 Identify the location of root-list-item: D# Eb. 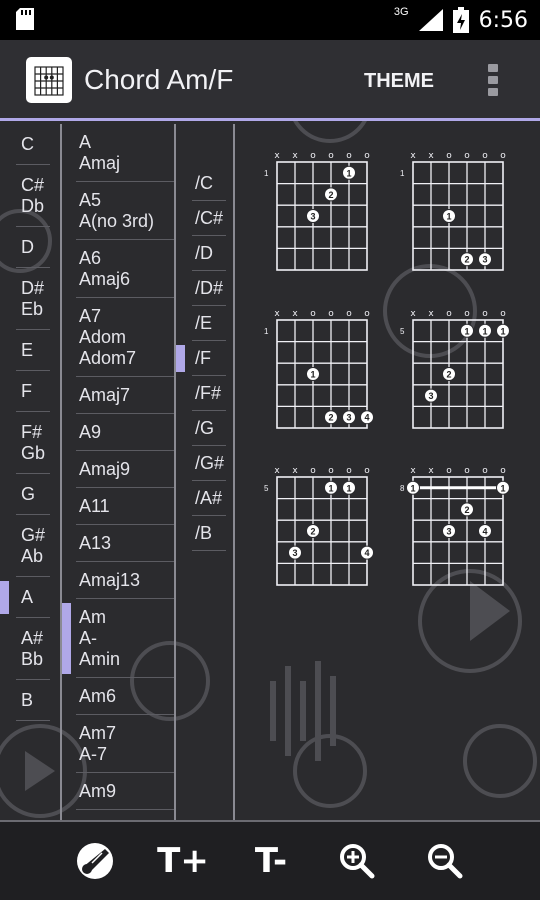
(30, 299).